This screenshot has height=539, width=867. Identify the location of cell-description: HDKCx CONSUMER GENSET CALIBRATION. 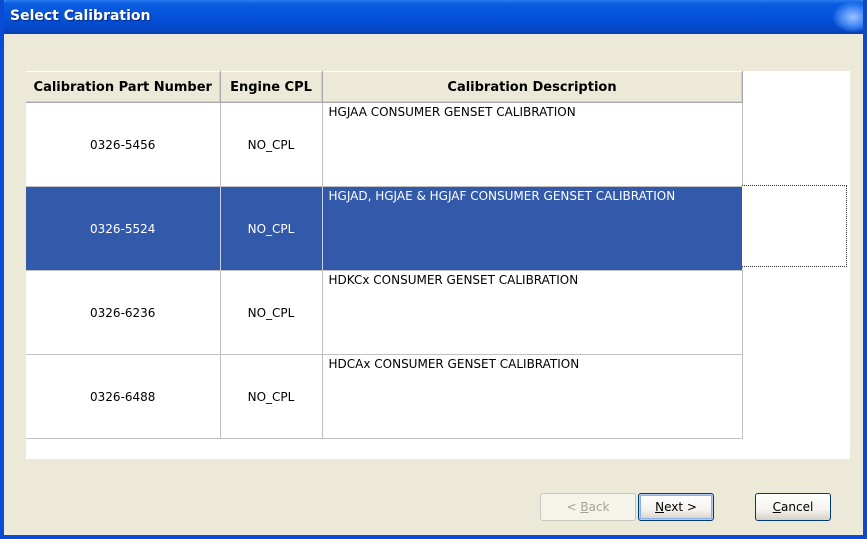
(532, 312).